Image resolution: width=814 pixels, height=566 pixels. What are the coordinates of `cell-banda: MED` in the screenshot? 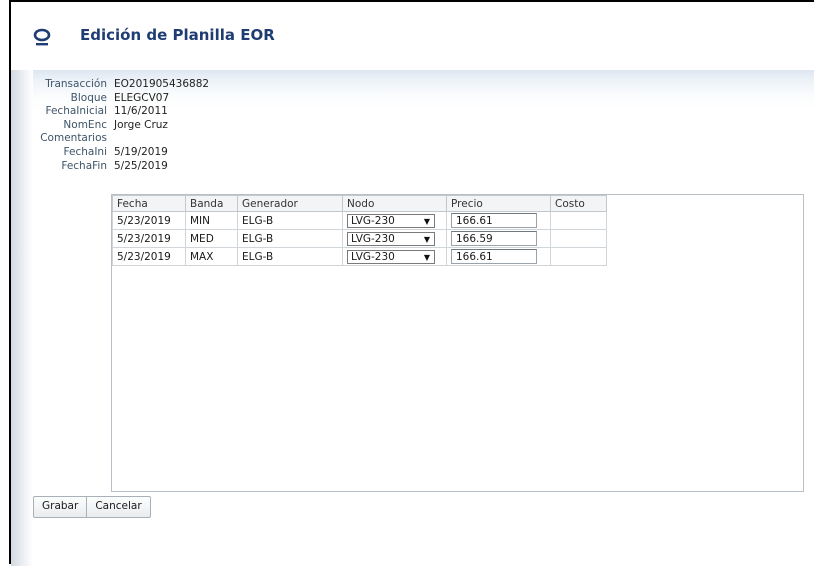 It's located at (211, 238).